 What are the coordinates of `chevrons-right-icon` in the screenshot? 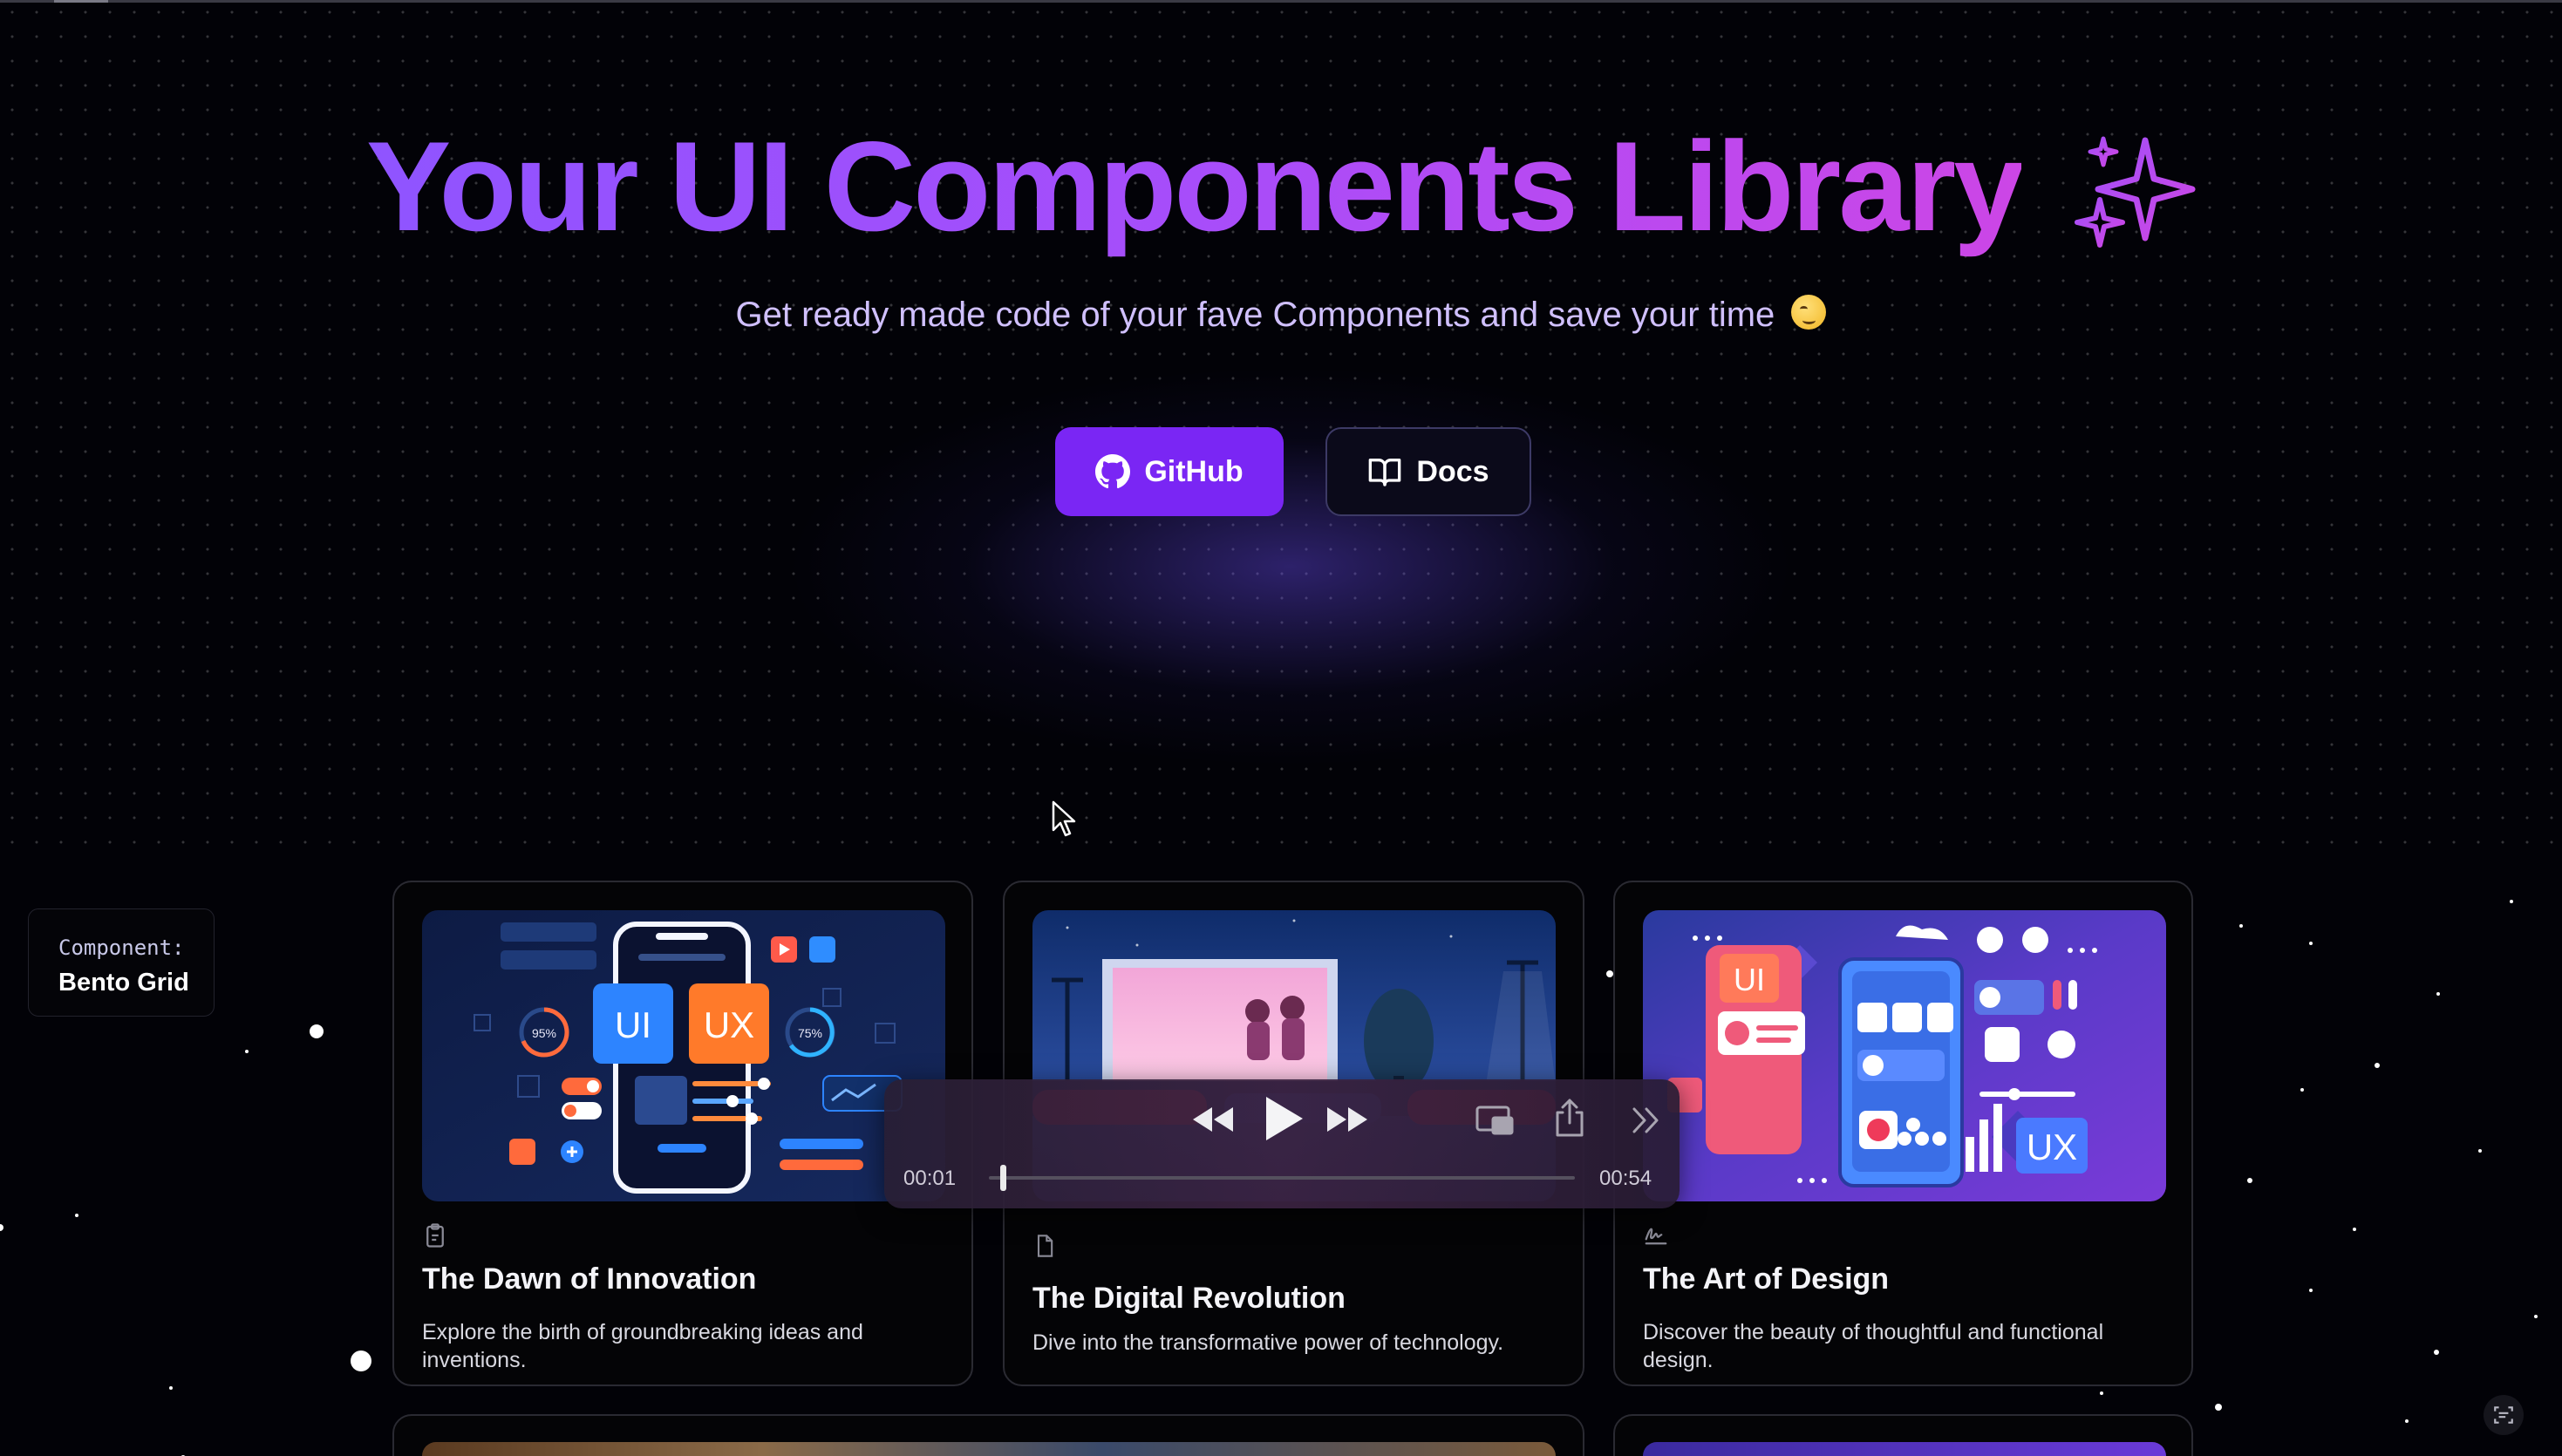 It's located at (1645, 1120).